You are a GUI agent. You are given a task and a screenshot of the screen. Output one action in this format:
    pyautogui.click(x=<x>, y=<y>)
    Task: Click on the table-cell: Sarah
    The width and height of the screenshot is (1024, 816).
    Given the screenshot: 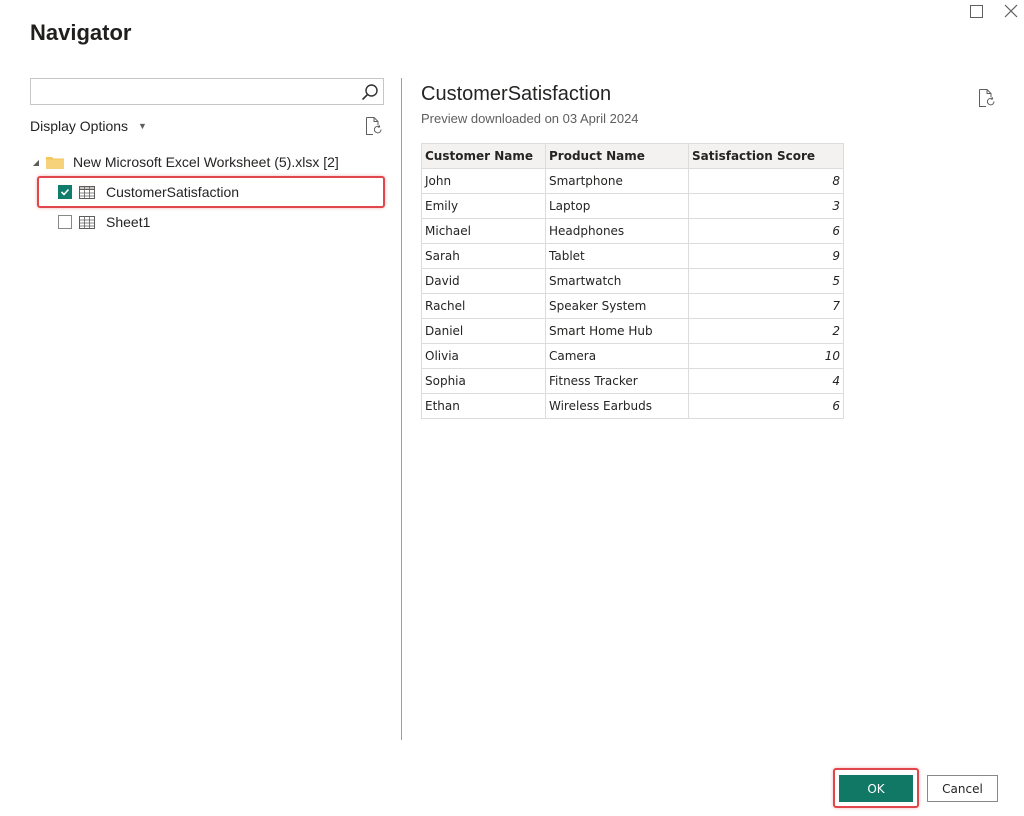 What is the action you would take?
    pyautogui.click(x=483, y=256)
    